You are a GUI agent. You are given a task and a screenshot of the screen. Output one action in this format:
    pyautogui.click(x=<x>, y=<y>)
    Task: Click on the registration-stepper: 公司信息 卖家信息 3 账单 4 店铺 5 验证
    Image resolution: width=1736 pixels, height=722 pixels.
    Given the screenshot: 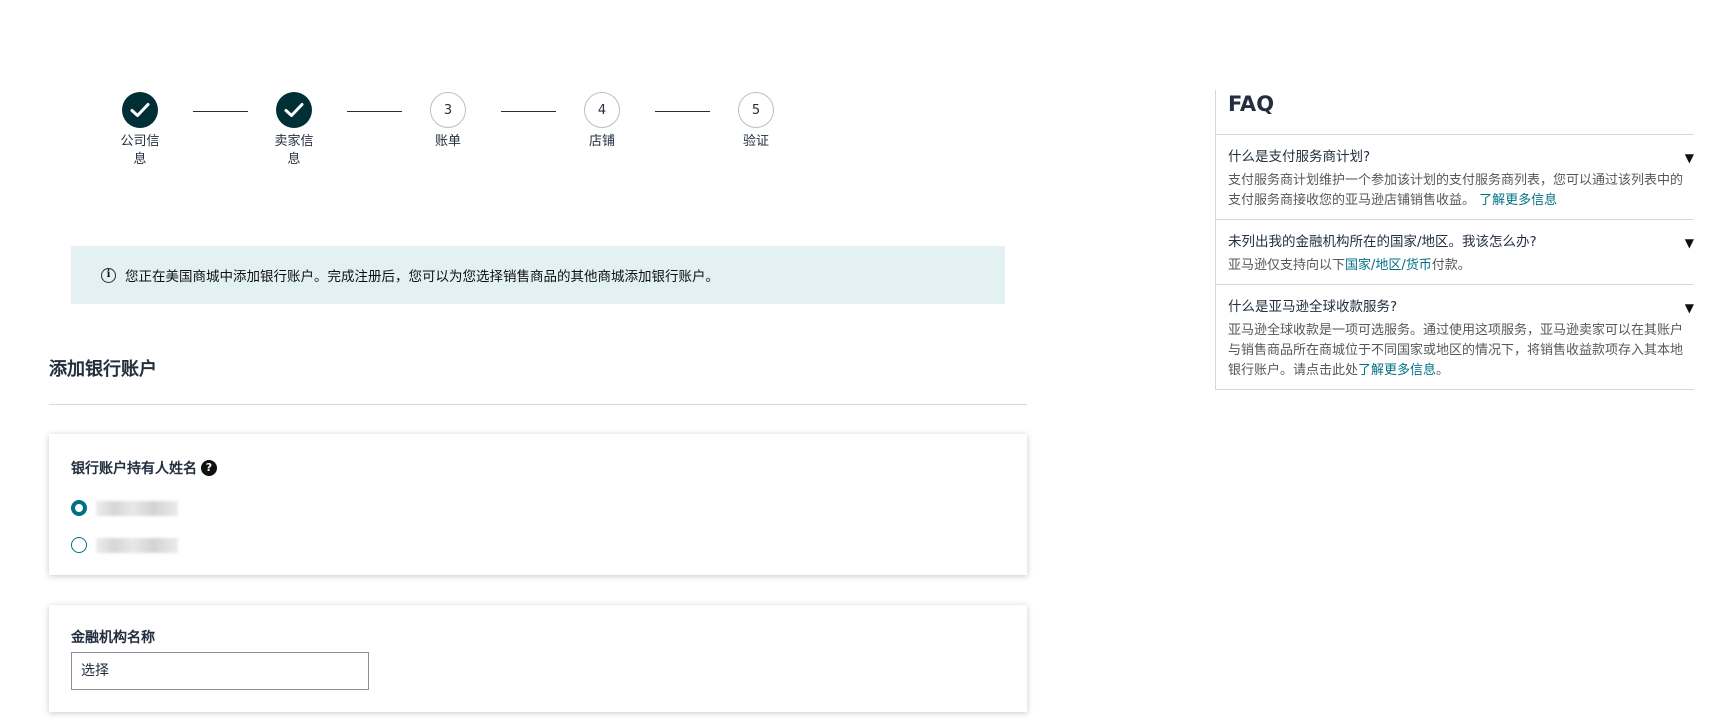 What is the action you would take?
    pyautogui.click(x=460, y=137)
    